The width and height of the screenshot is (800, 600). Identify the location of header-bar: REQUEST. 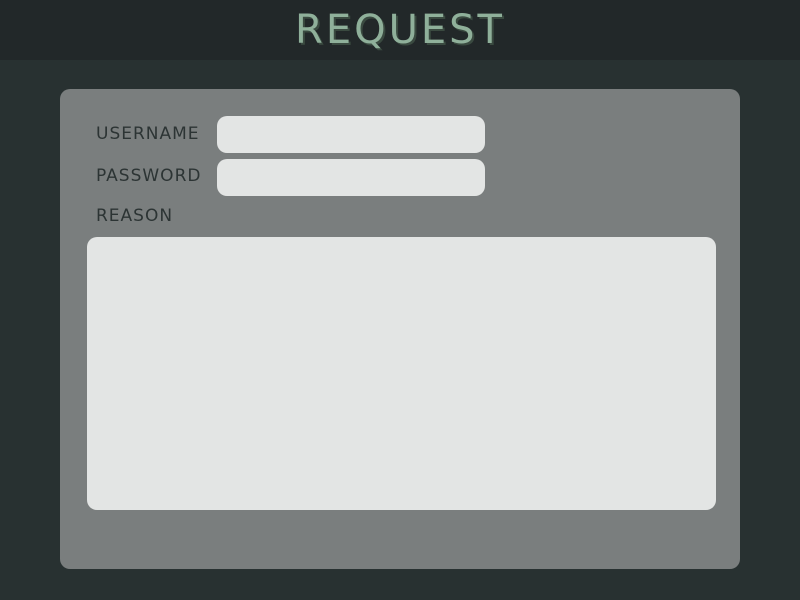
(400, 30).